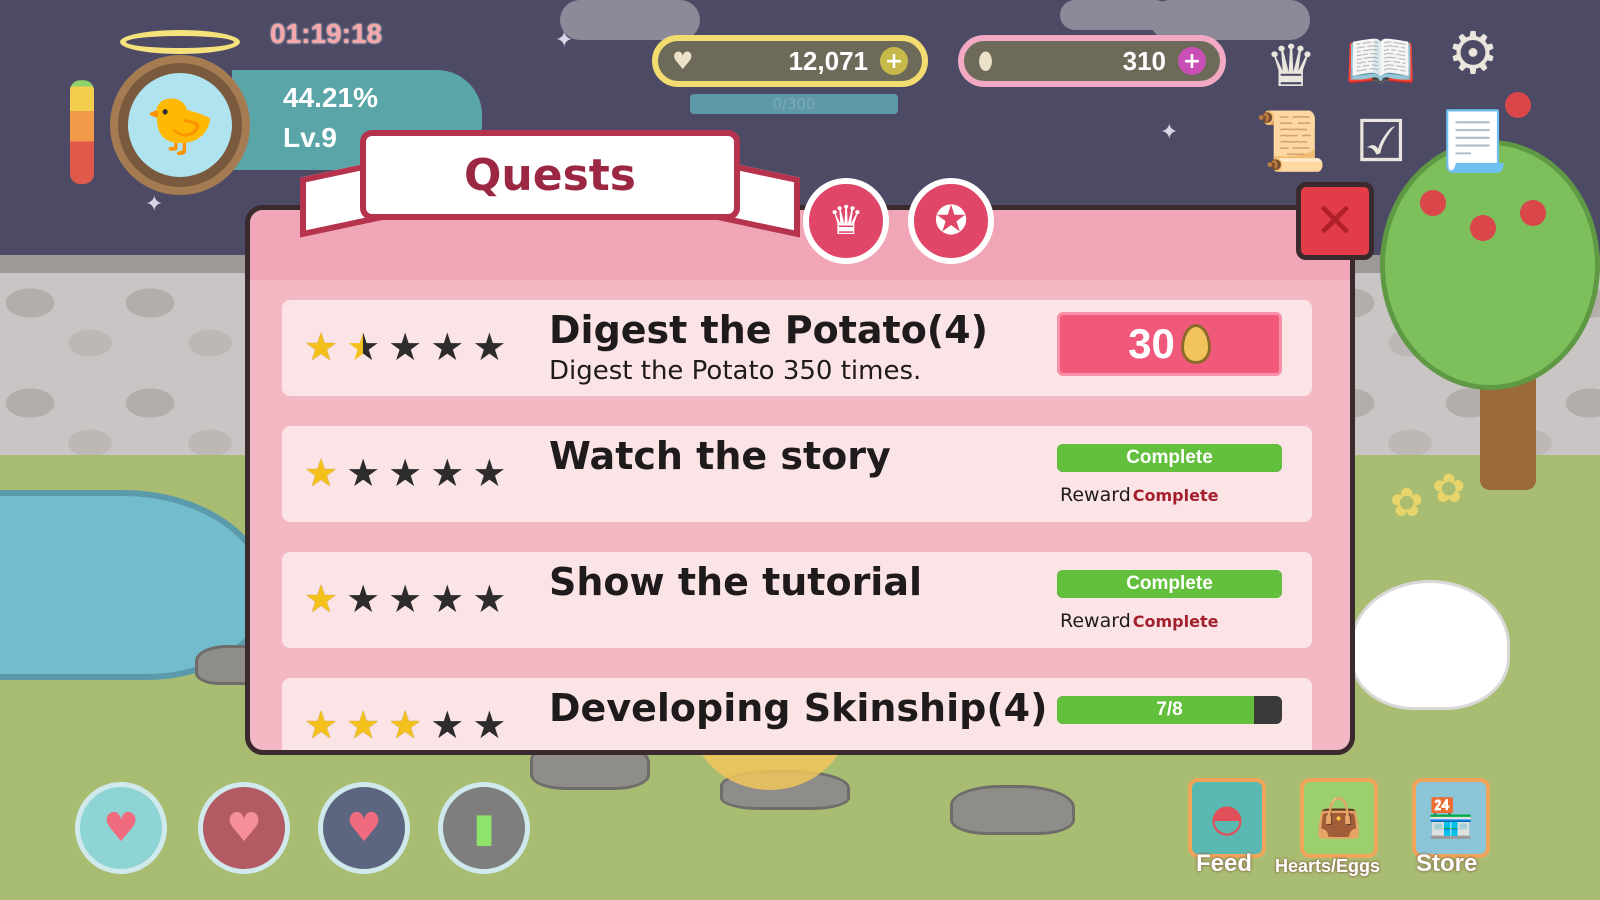 The image size is (1600, 900). I want to click on hearts-orb-button: ♥, so click(244, 828).